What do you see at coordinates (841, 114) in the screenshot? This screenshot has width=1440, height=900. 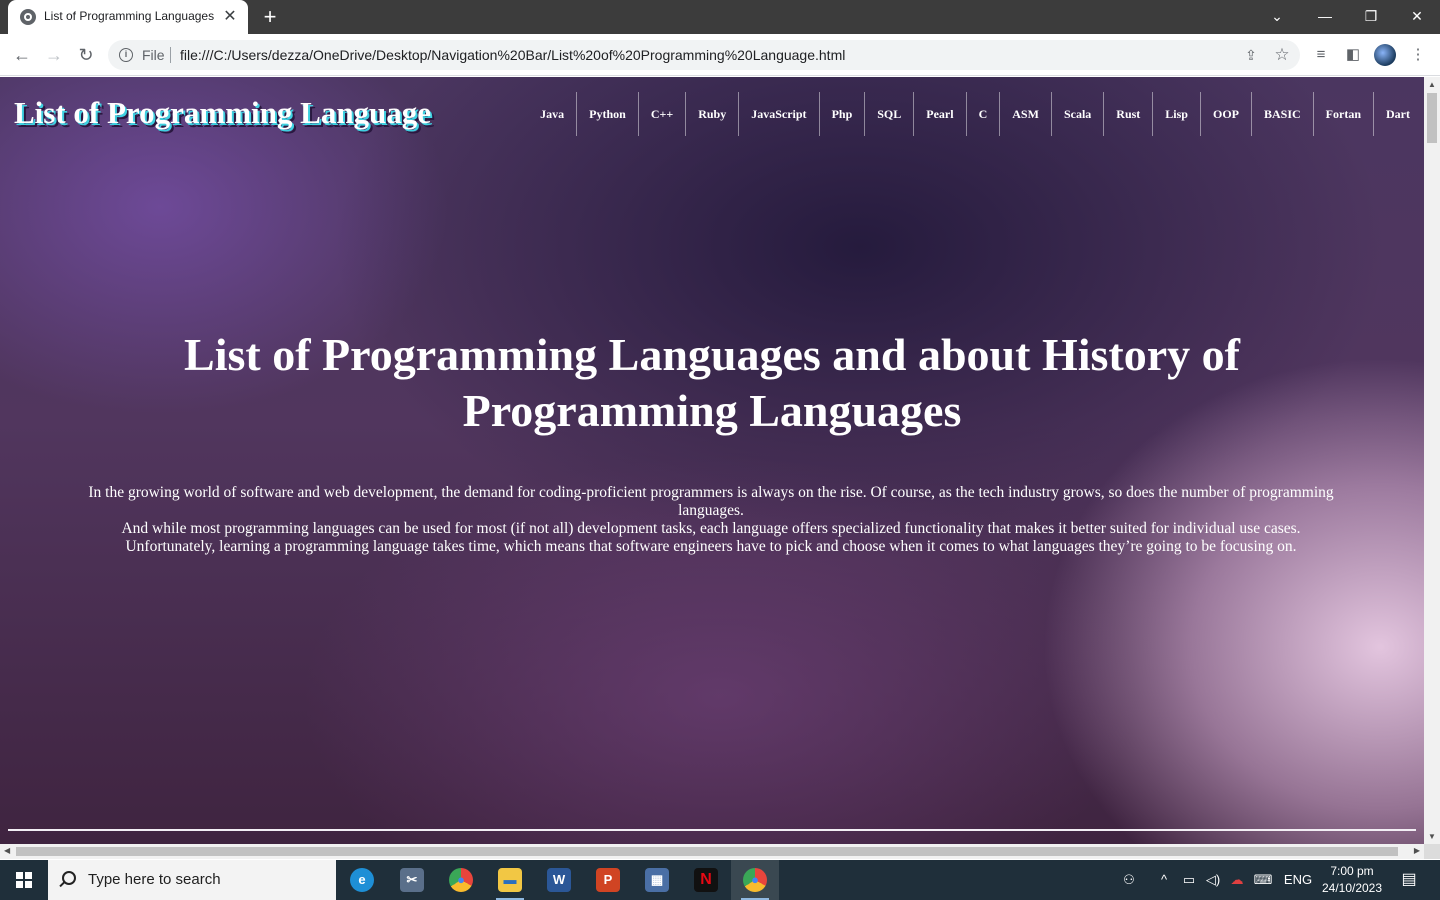 I see `nav-item-php: Php` at bounding box center [841, 114].